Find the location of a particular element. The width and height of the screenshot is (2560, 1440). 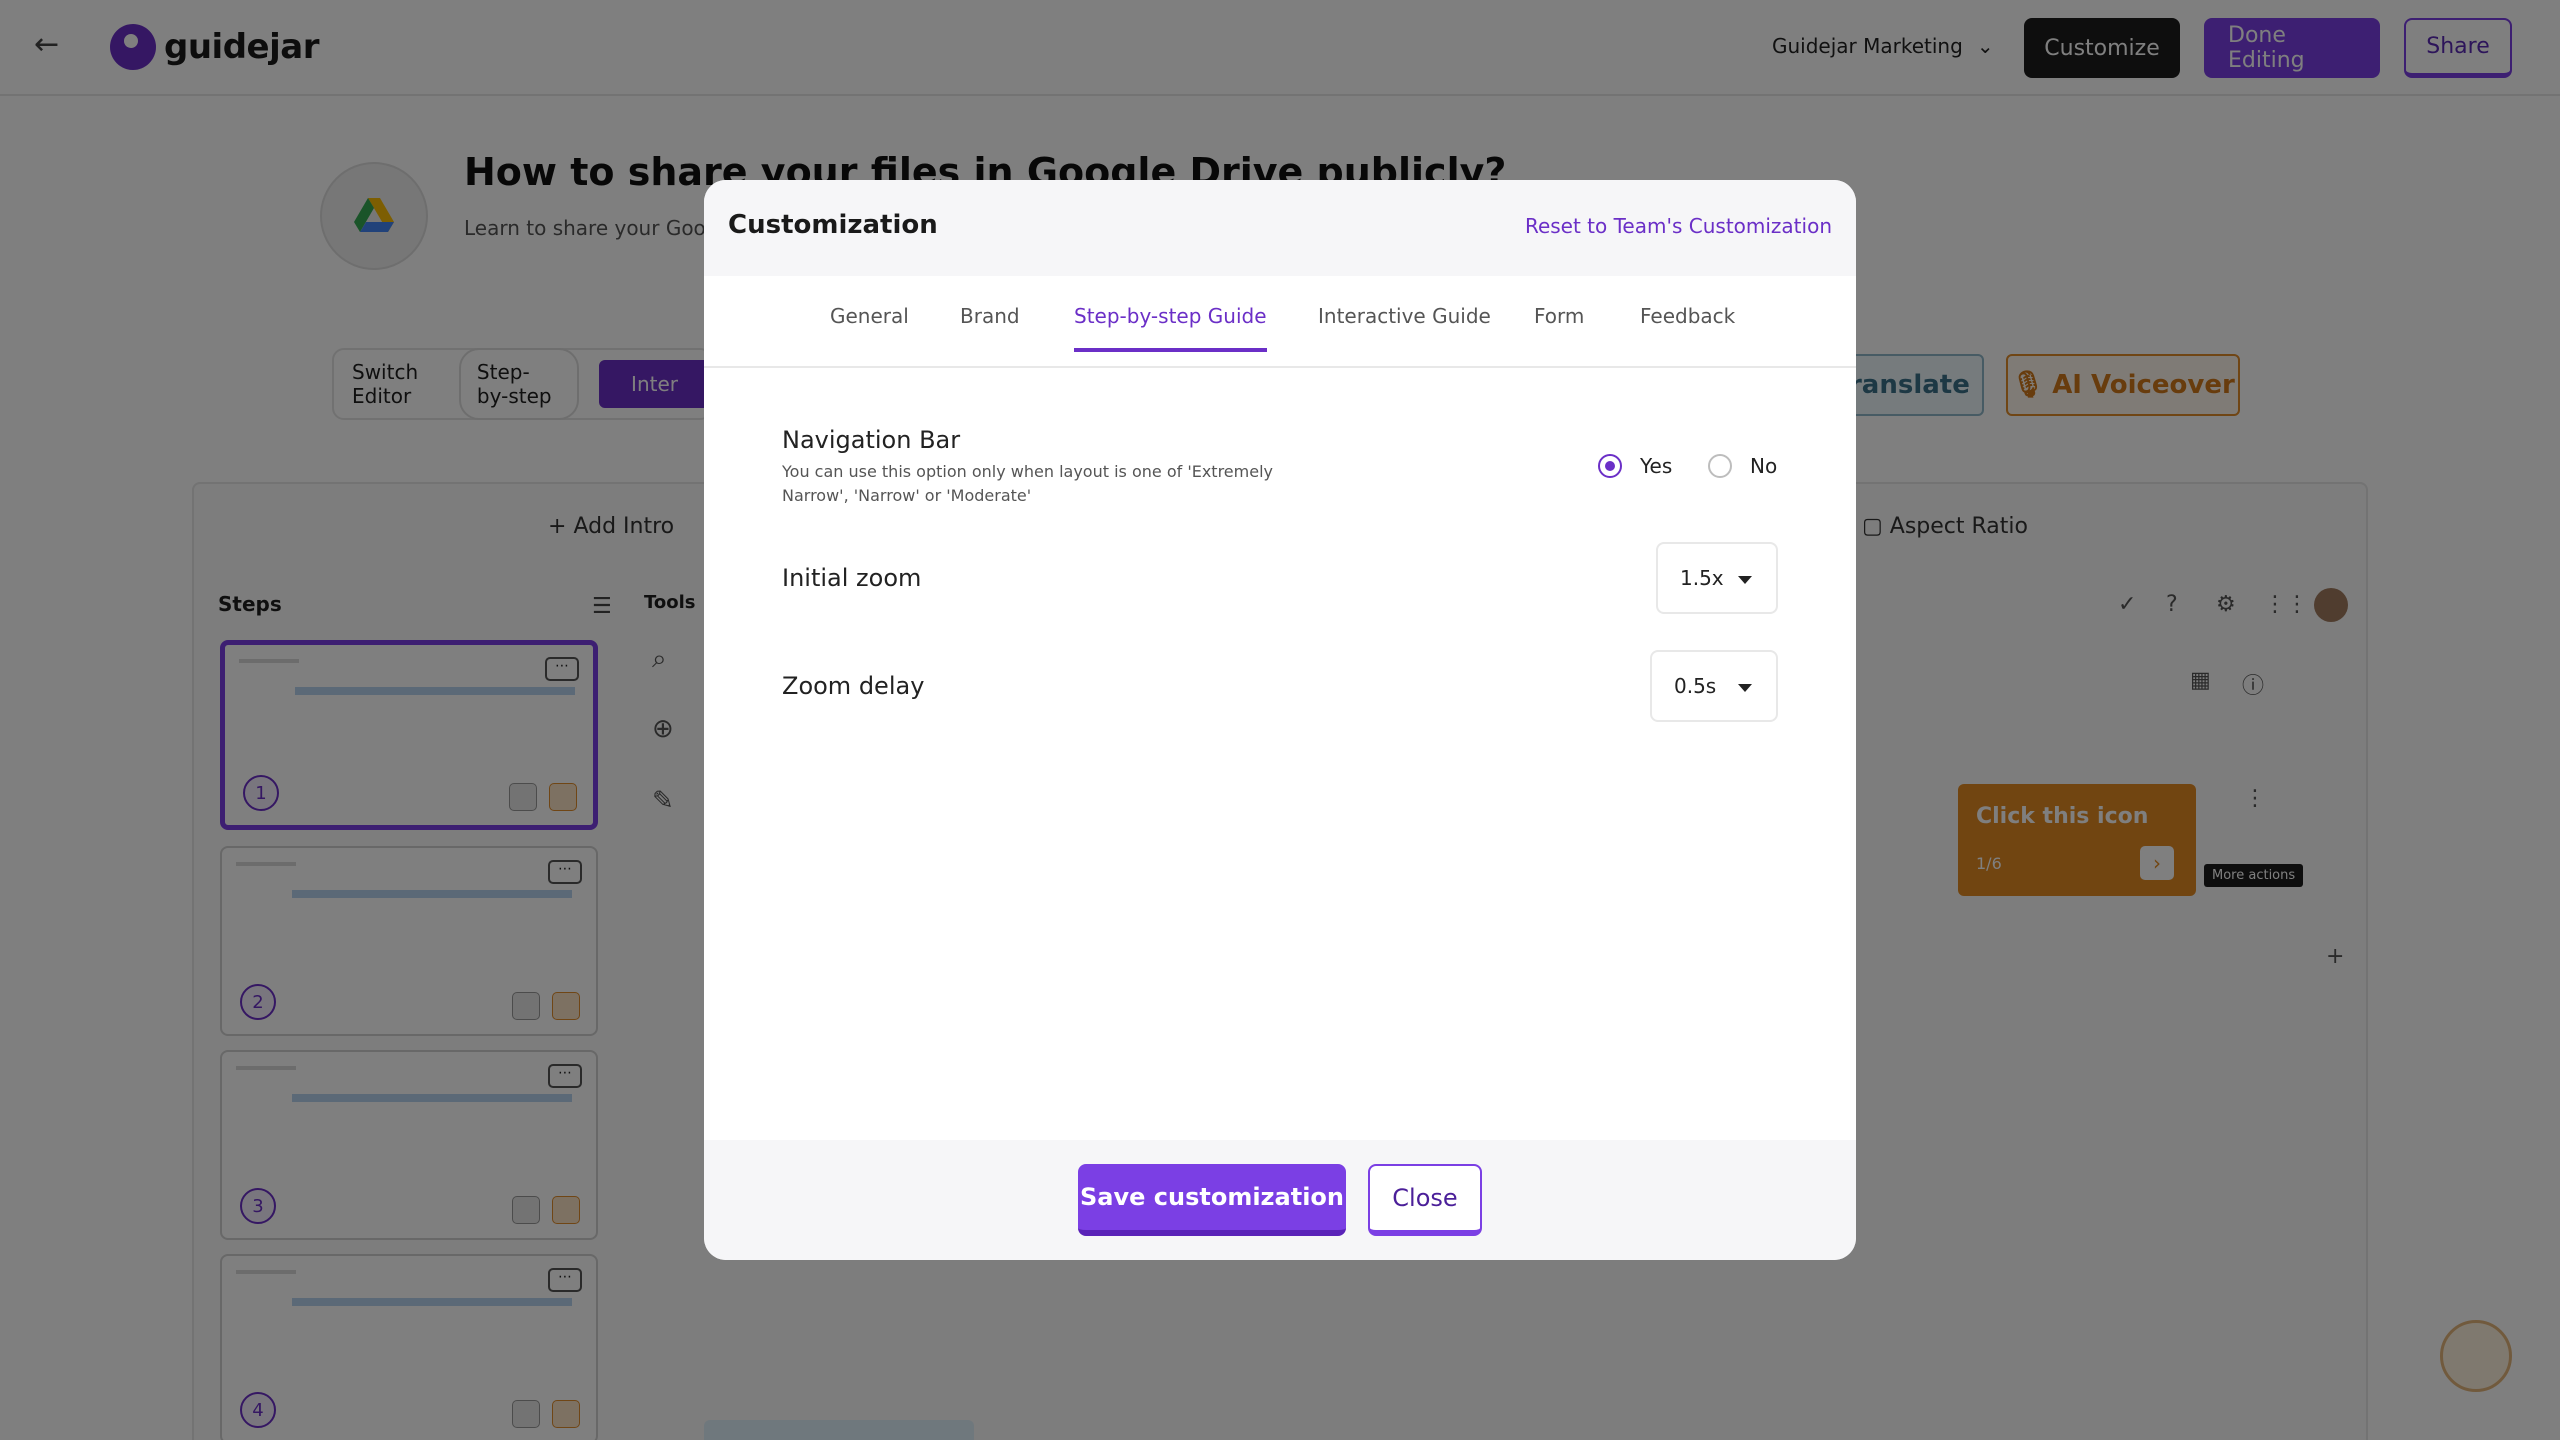

zoom-delay-select: 0.5s is located at coordinates (1714, 686).